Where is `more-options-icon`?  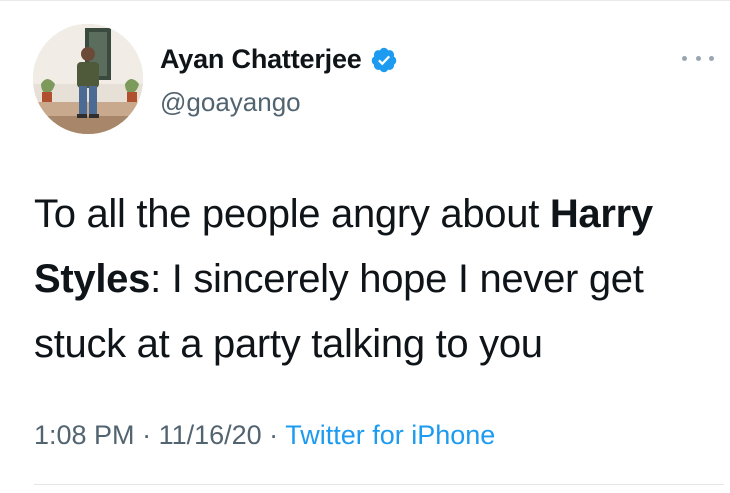
more-options-icon is located at coordinates (698, 58).